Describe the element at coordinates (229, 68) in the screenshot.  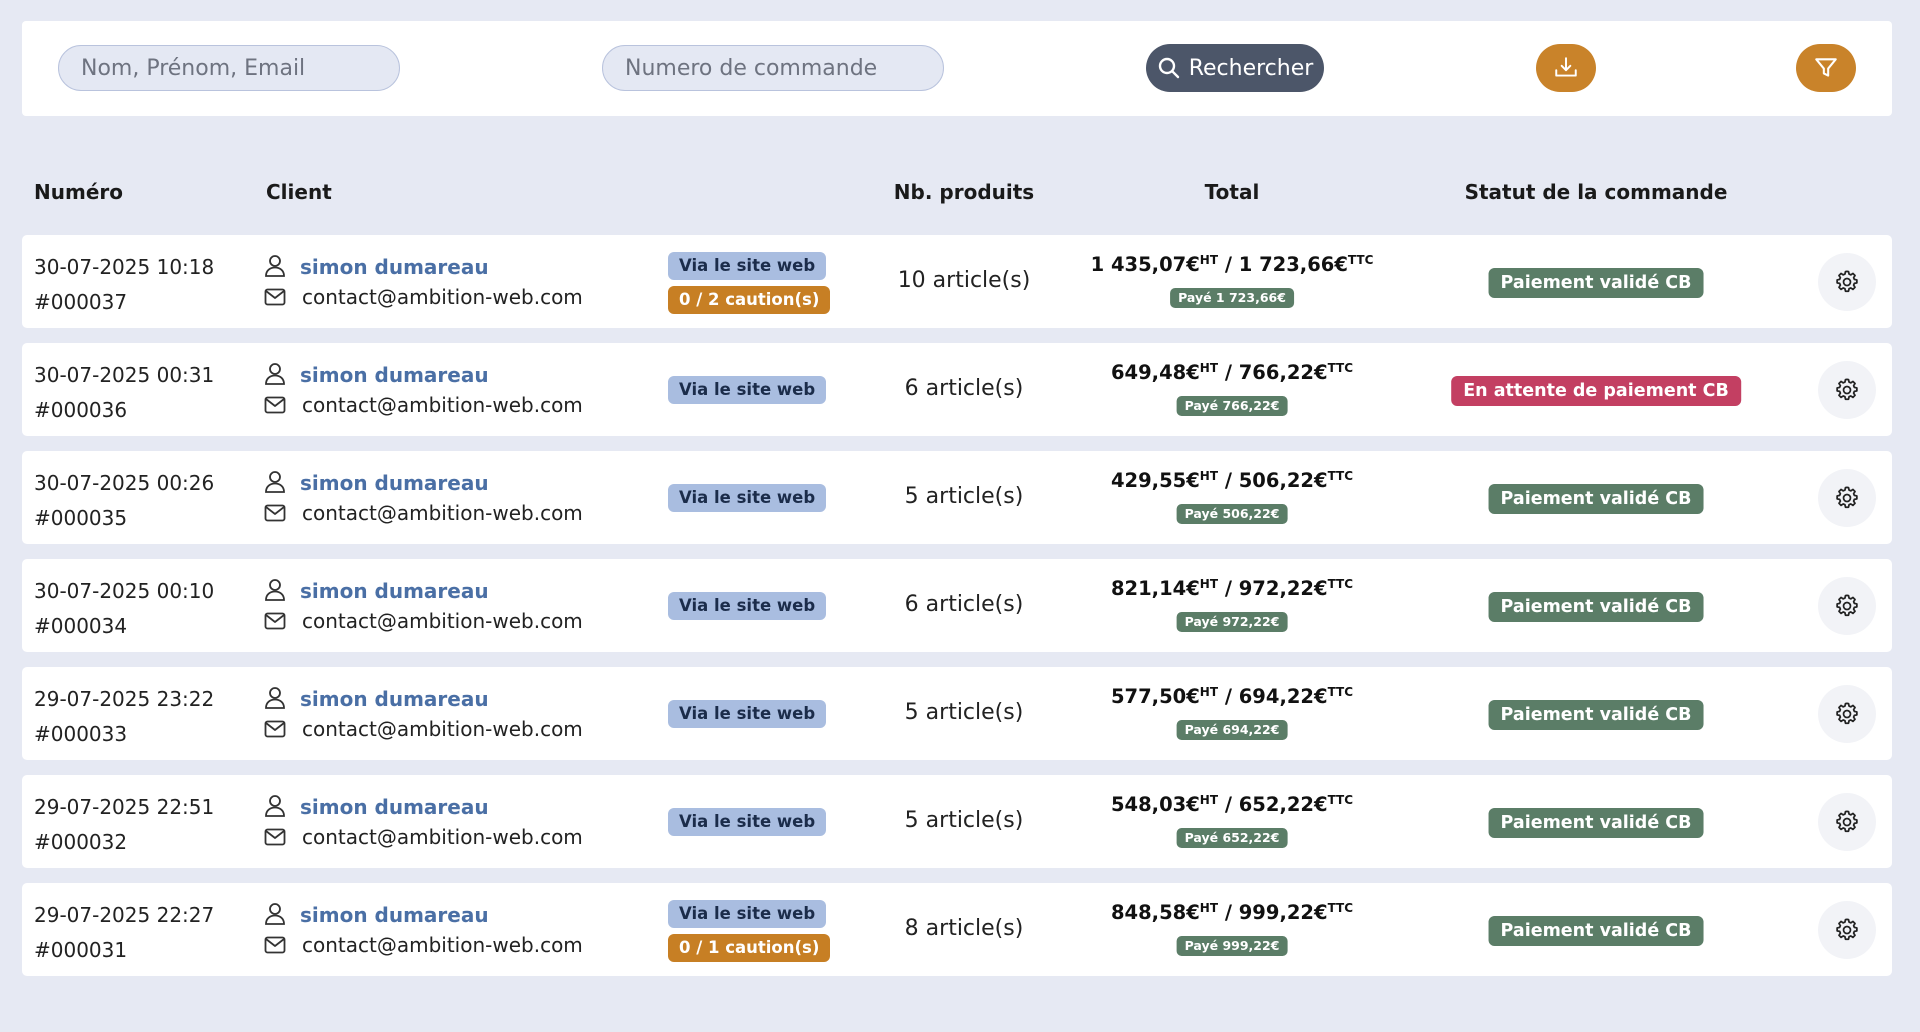
I see `name-search-input` at that location.